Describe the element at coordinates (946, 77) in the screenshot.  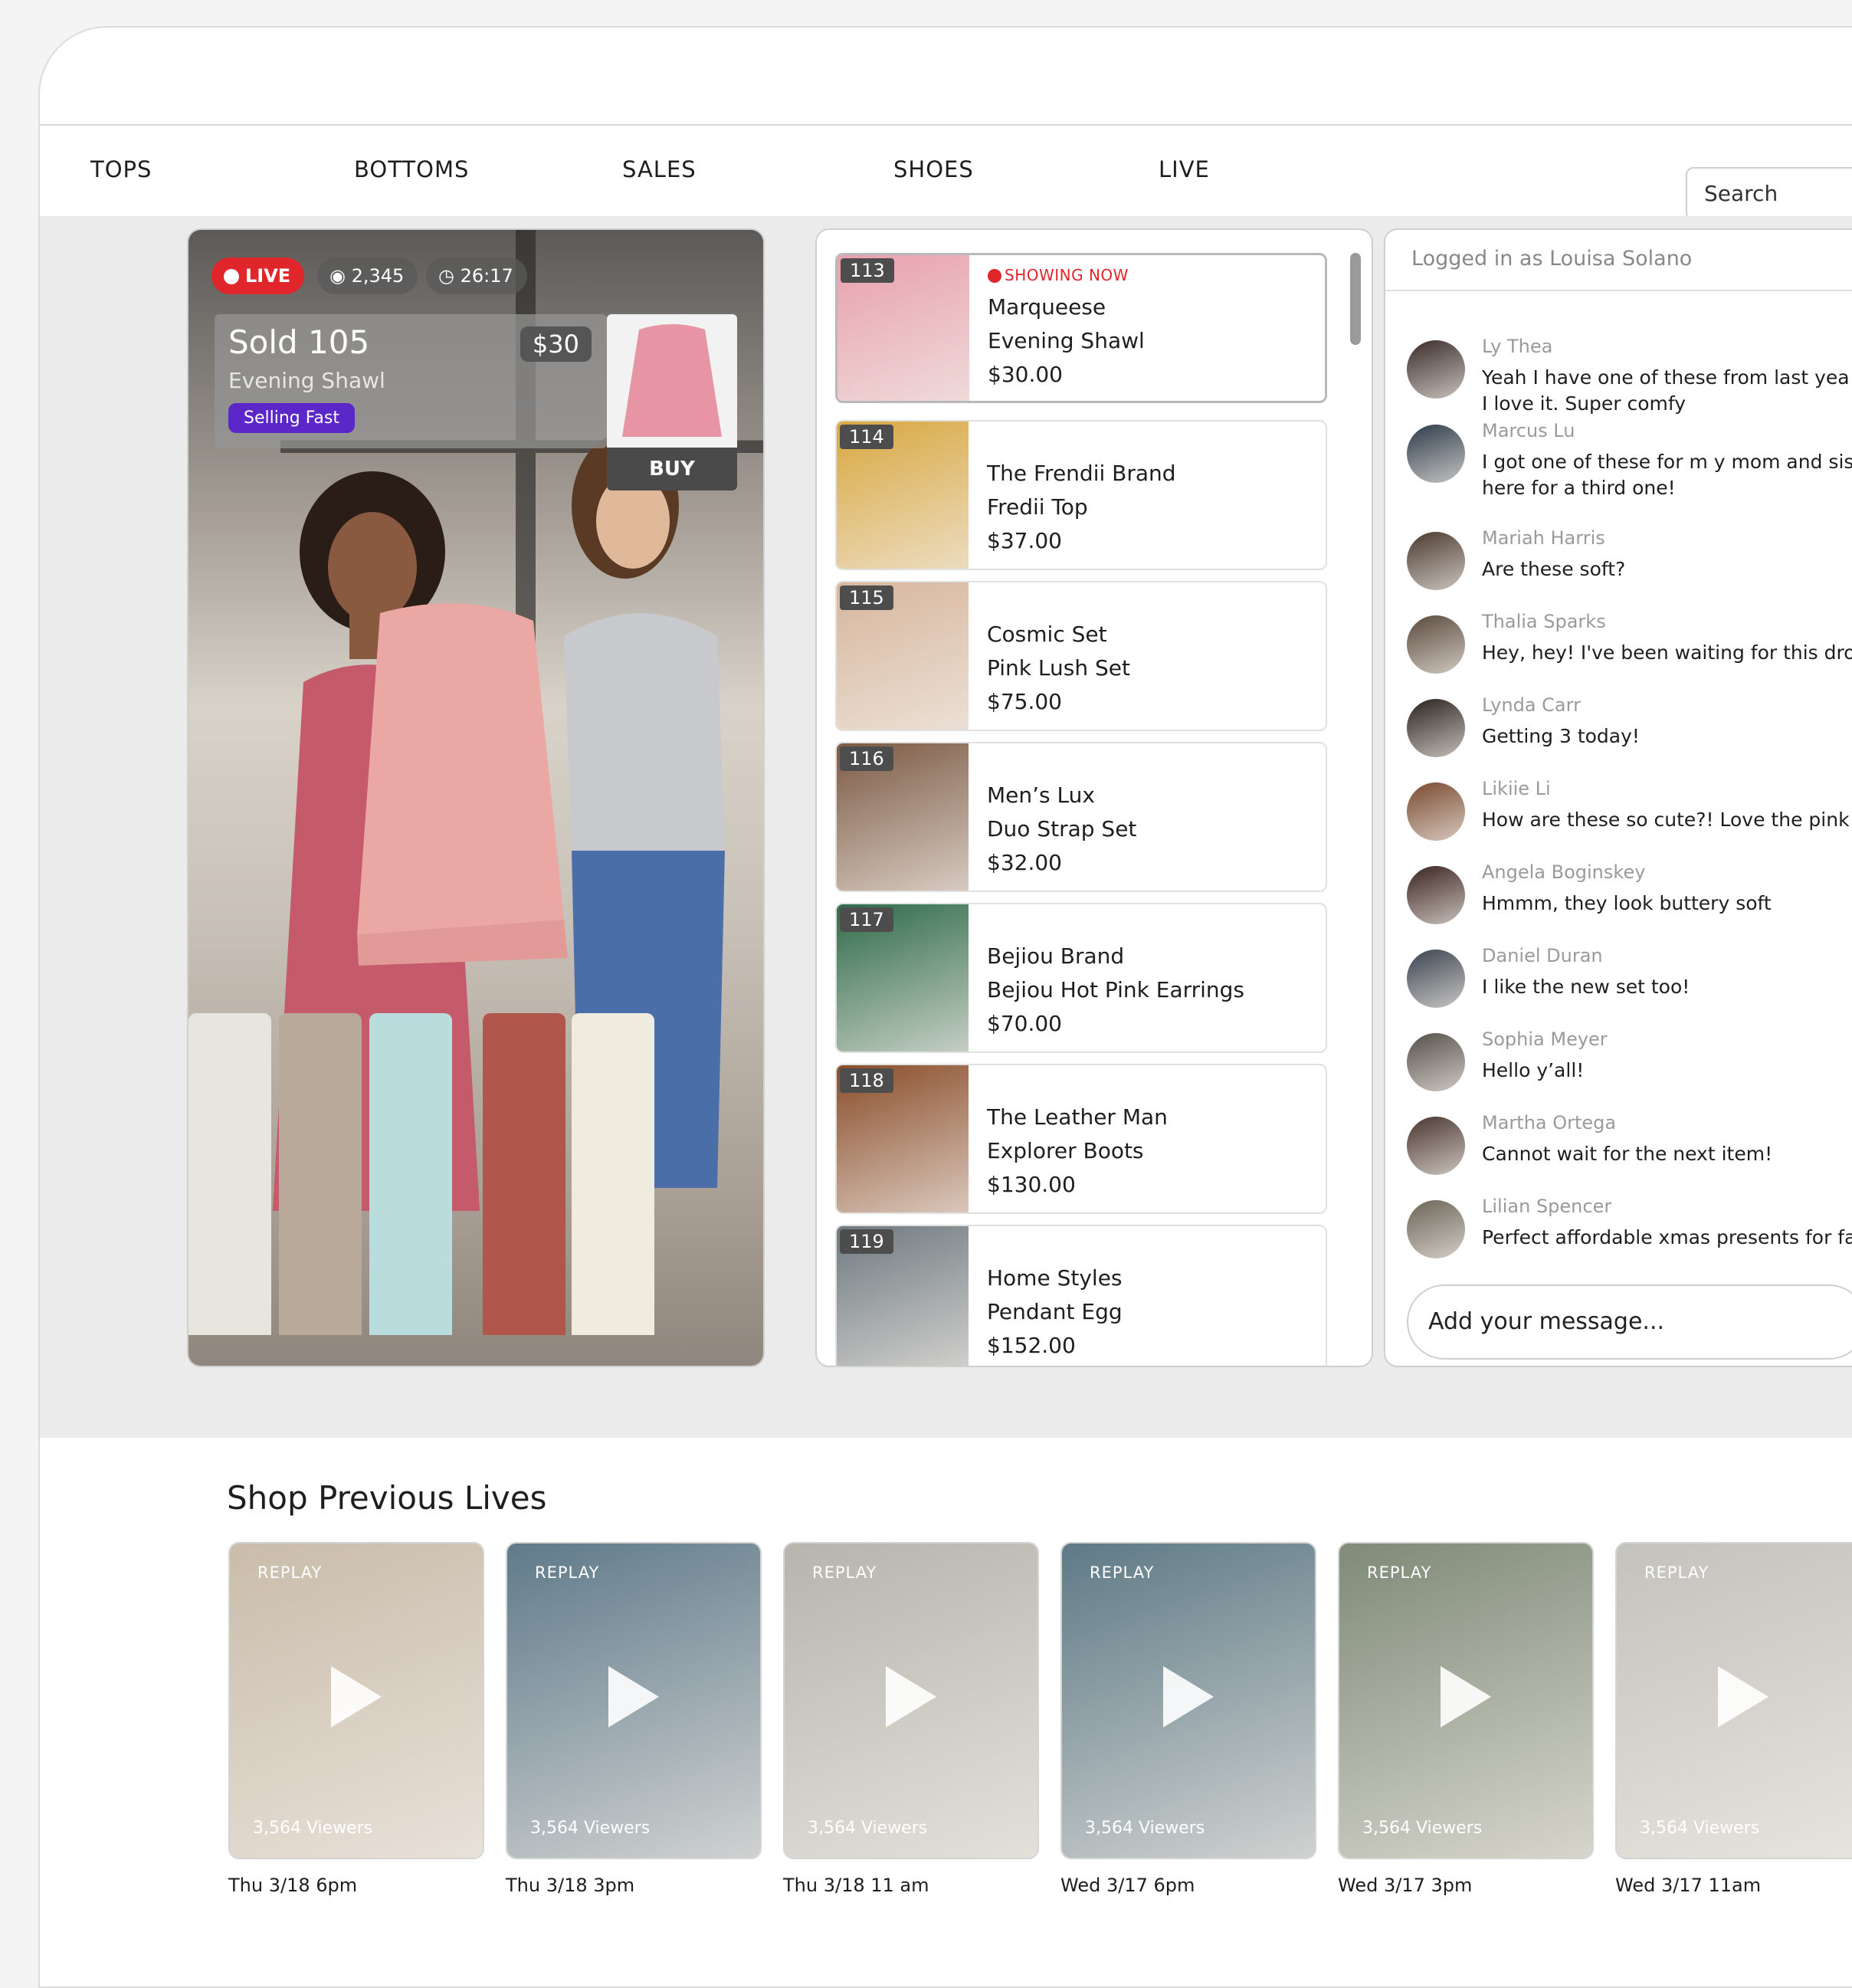
I see `top-header-bar` at that location.